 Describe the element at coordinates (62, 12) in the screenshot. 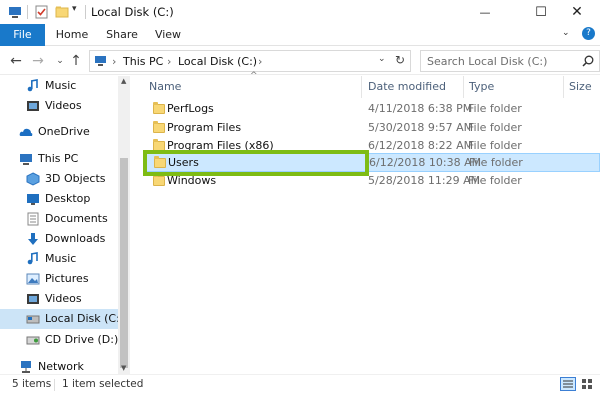

I see `new-folder-icon` at that location.